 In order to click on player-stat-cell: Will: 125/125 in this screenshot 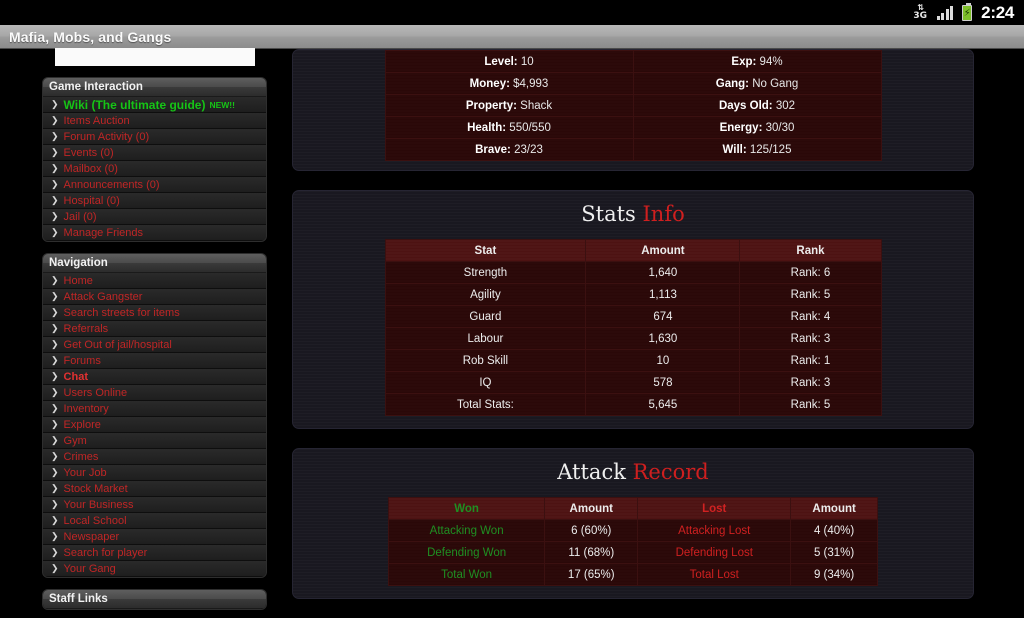, I will do `click(757, 149)`.